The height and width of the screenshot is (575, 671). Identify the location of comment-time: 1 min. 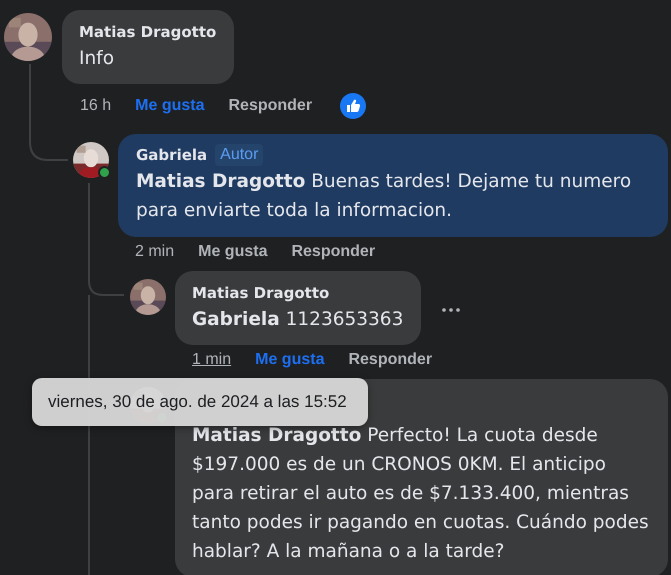
(212, 360).